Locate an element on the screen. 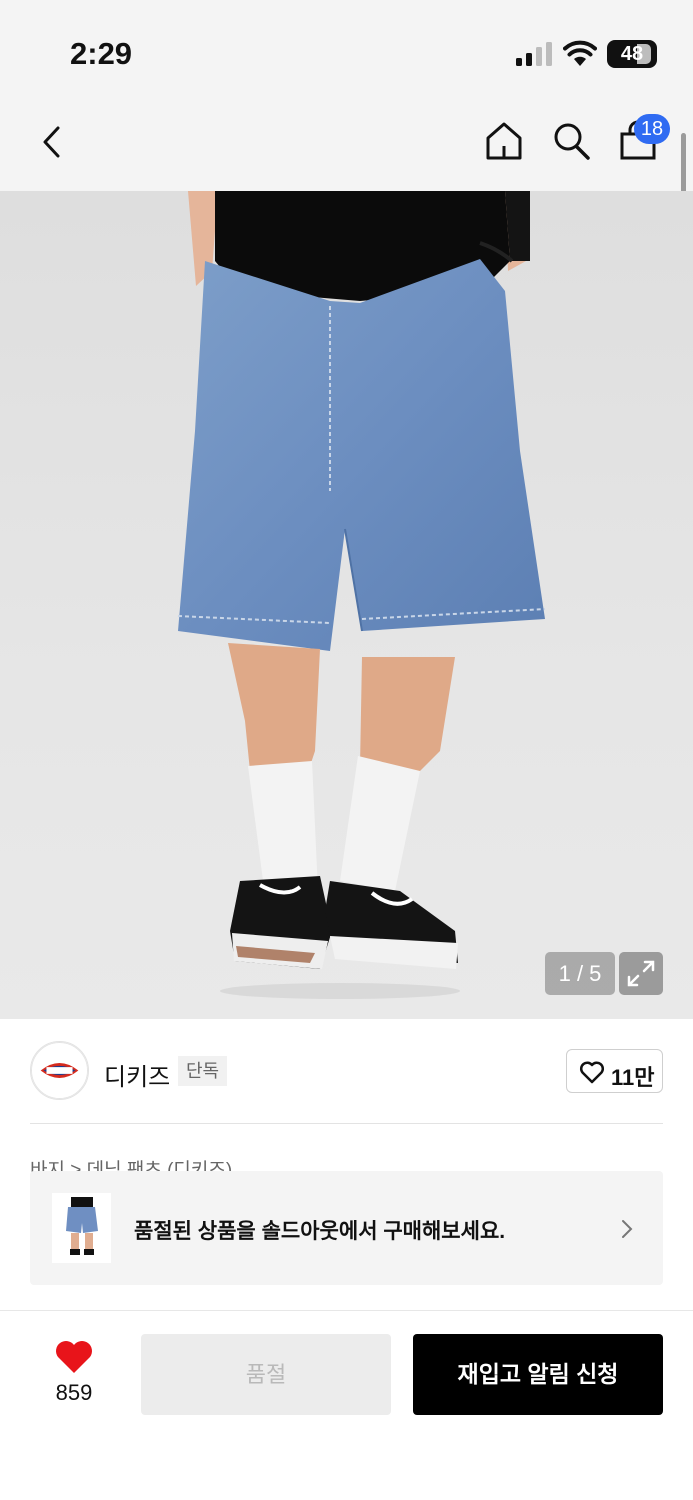  status-bar: 2:29 48 is located at coordinates (346, 50).